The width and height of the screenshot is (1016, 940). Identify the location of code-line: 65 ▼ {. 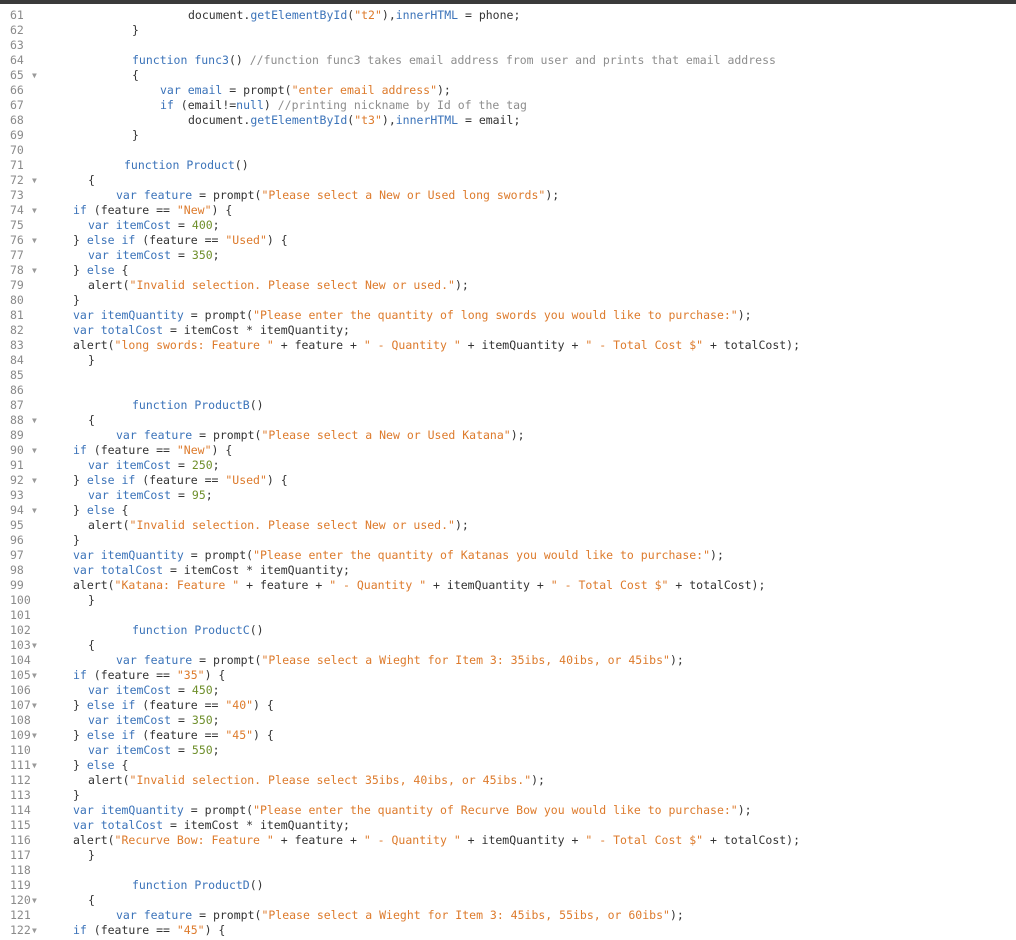
(508, 75).